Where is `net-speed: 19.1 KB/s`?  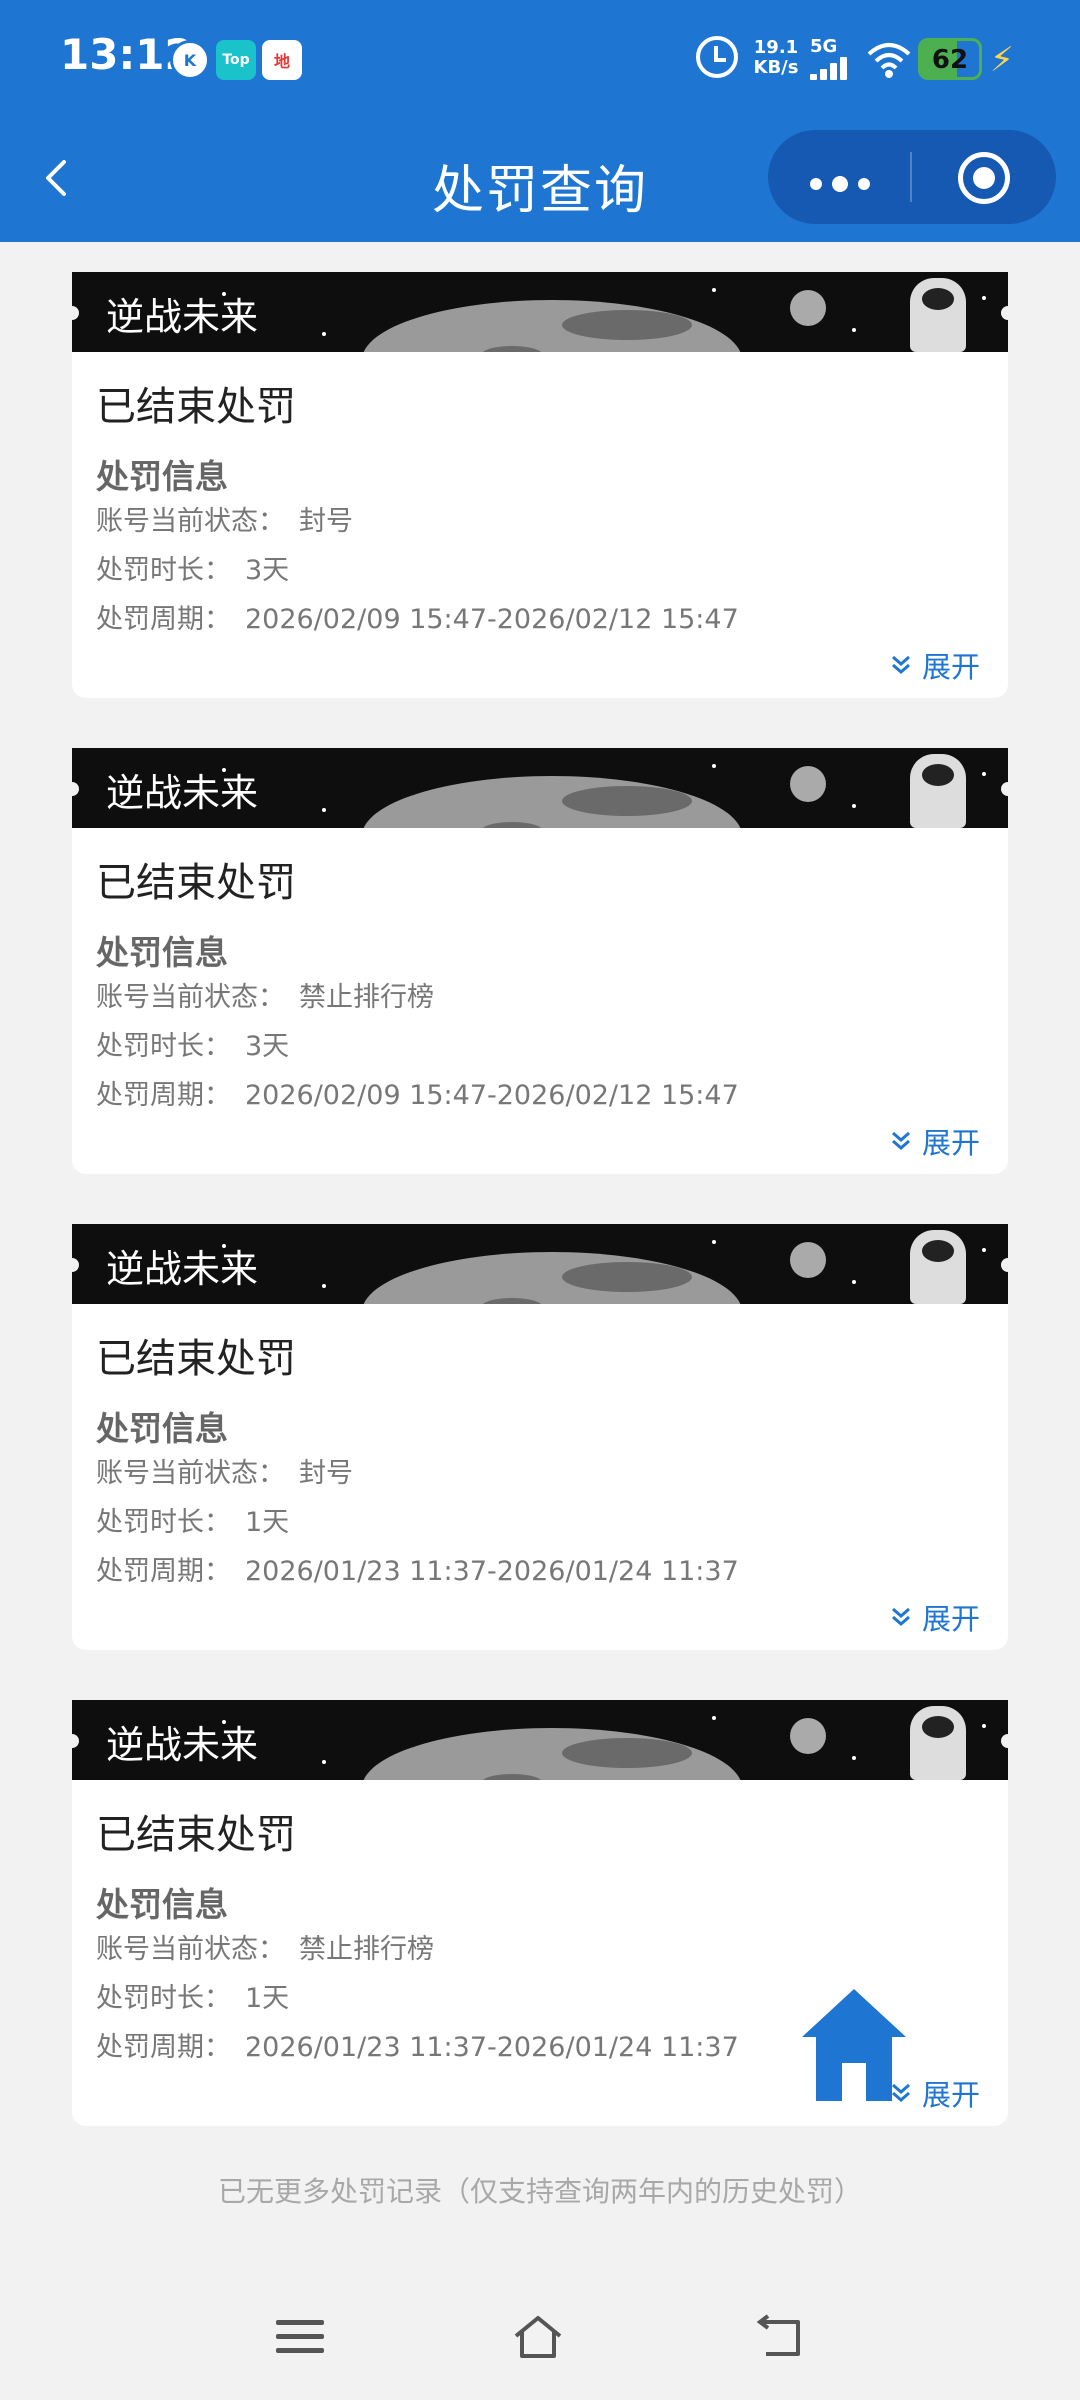 net-speed: 19.1 KB/s is located at coordinates (776, 58).